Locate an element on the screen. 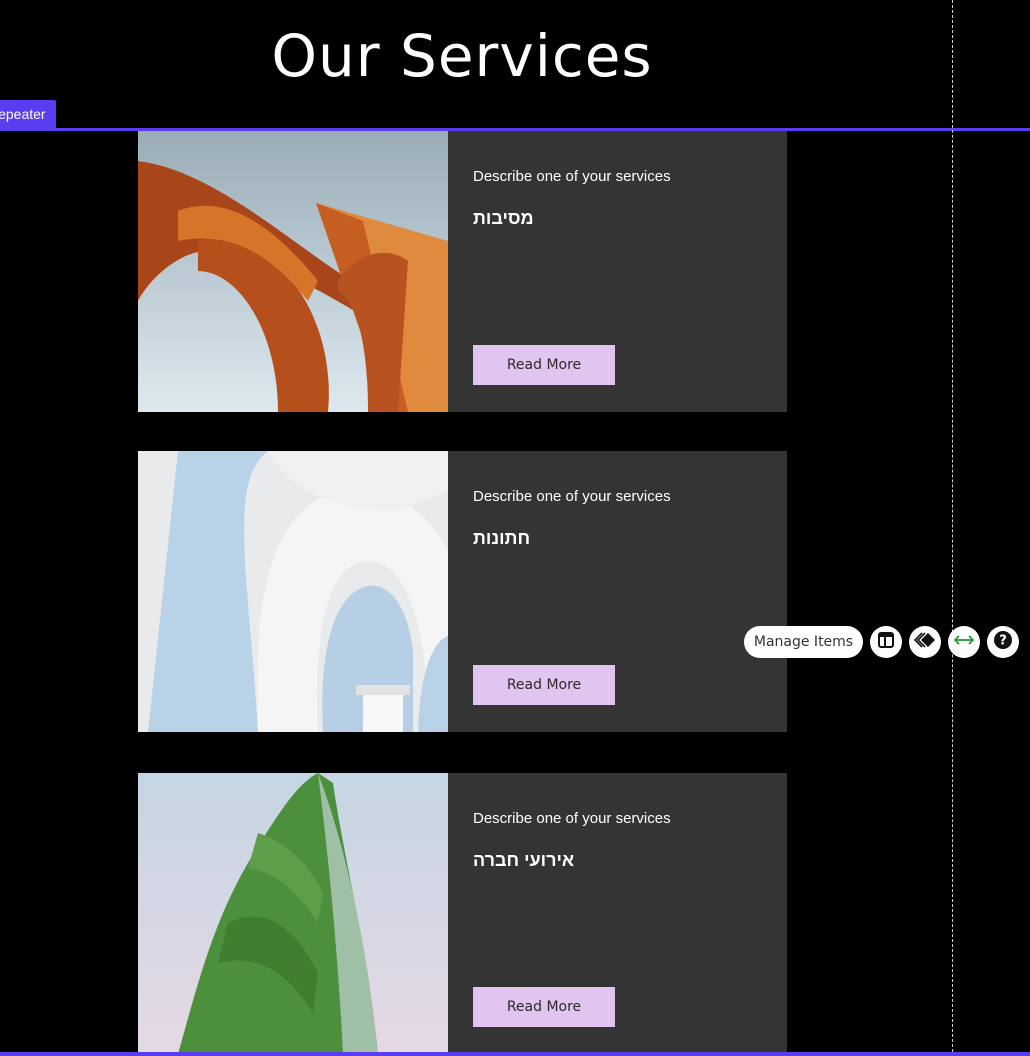  dashed-guide-line is located at coordinates (952, 526).